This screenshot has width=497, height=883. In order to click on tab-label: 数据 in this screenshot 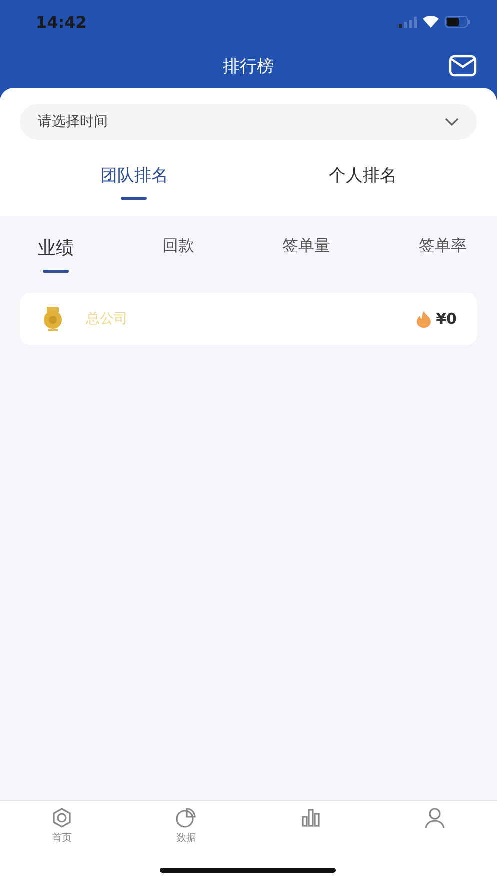, I will do `click(186, 838)`.